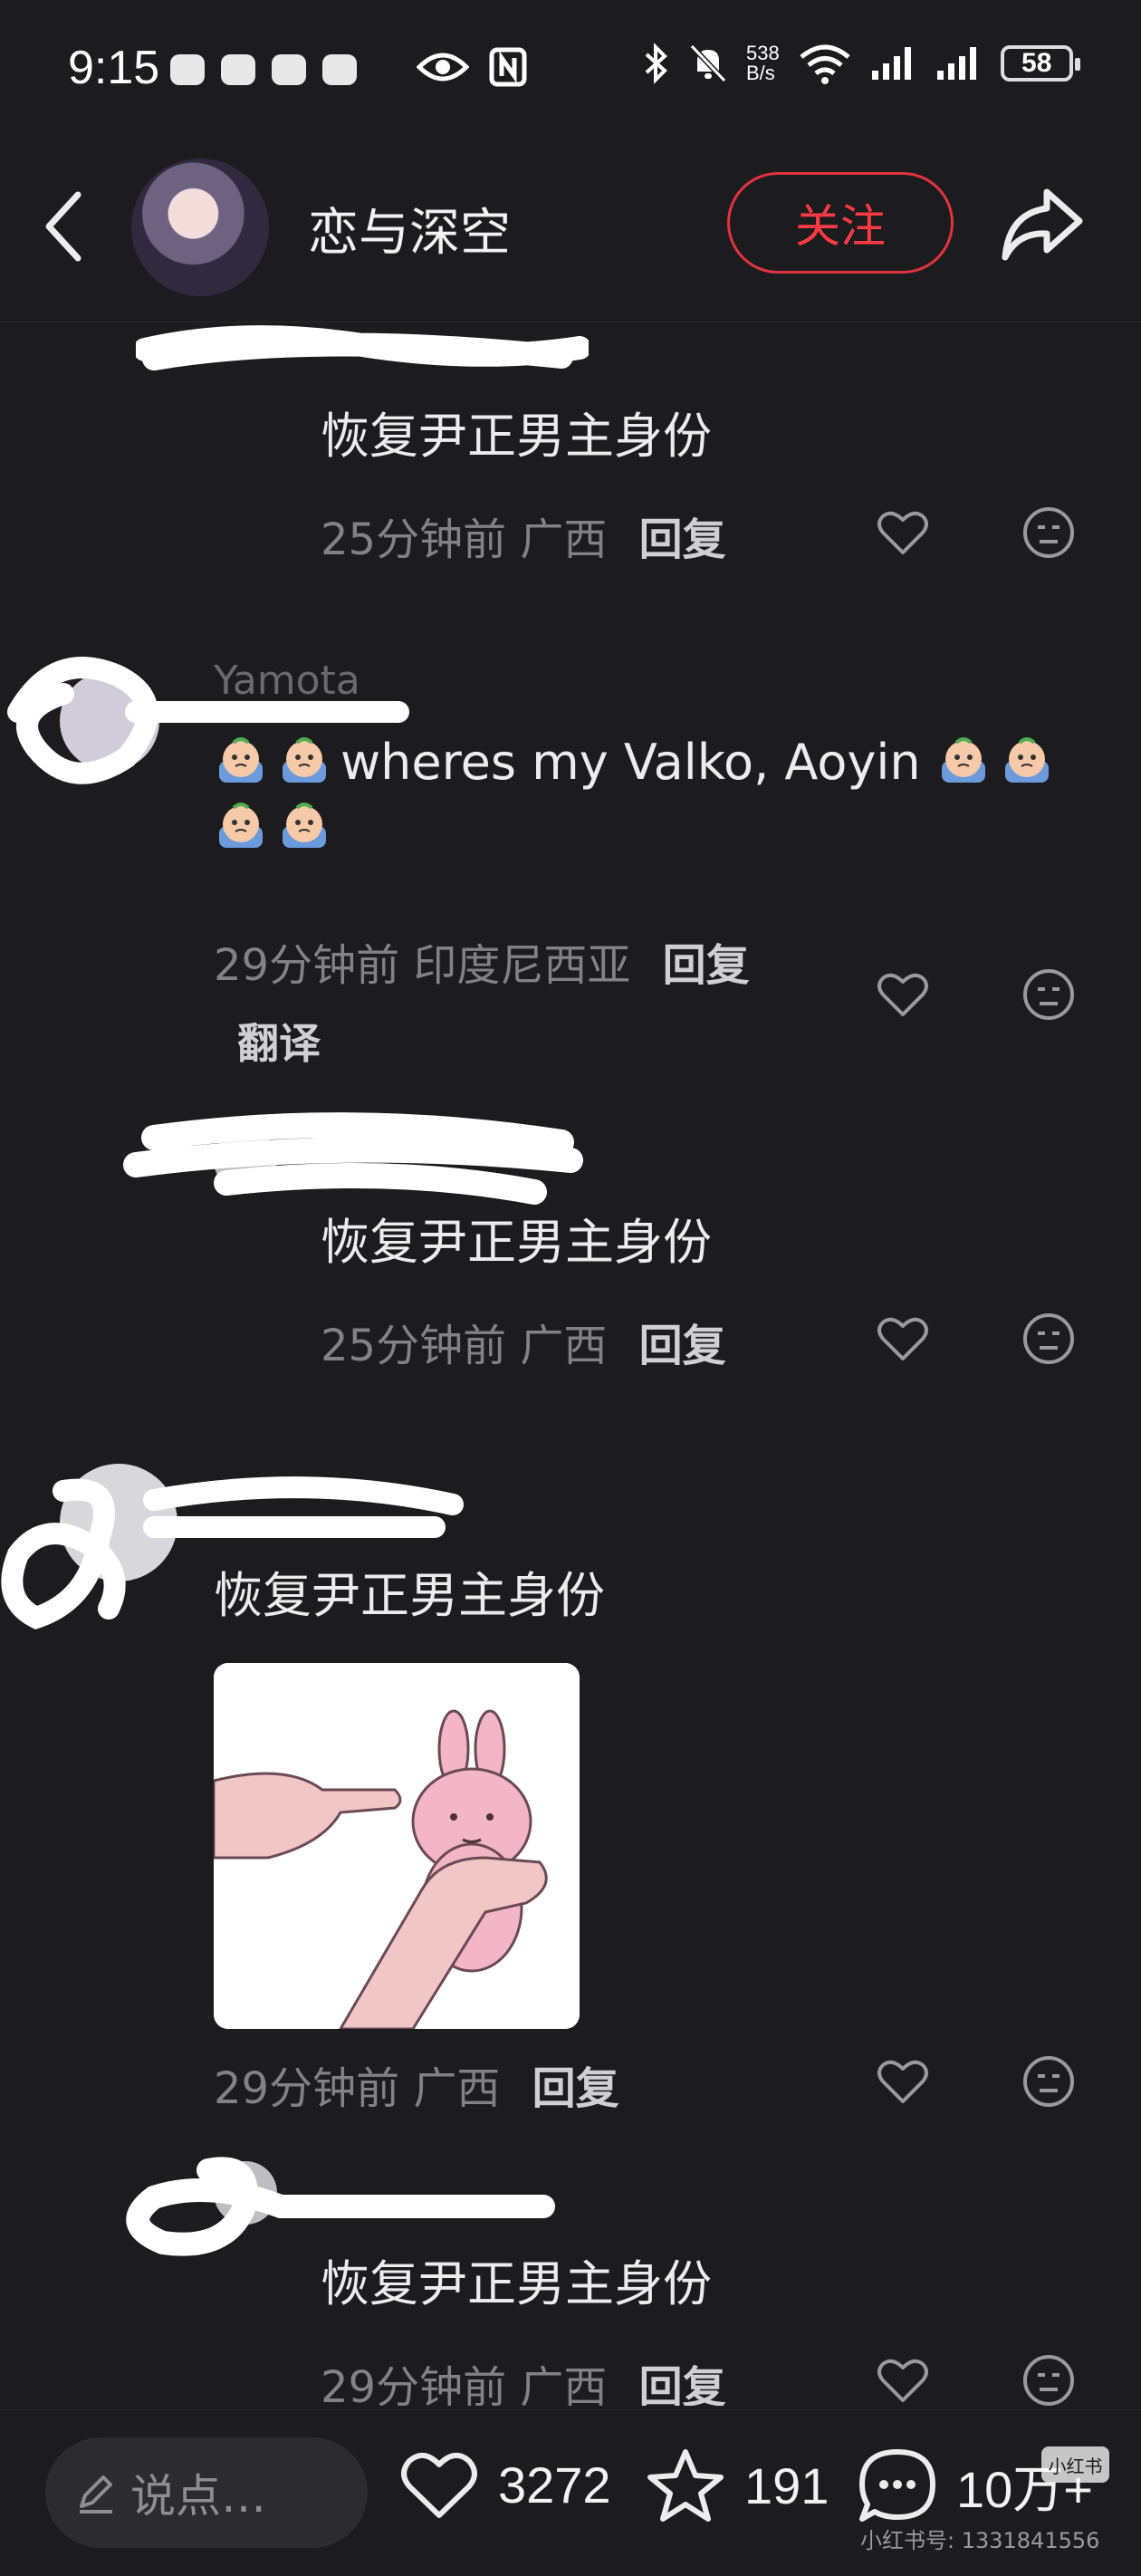 Image resolution: width=1141 pixels, height=2576 pixels. I want to click on follow-button: 关注, so click(840, 223).